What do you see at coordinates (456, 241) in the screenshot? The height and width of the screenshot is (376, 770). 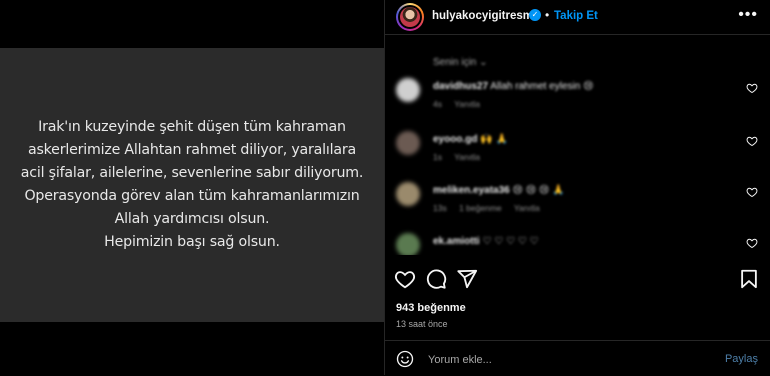 I see `comment-username: ek.amiotti` at bounding box center [456, 241].